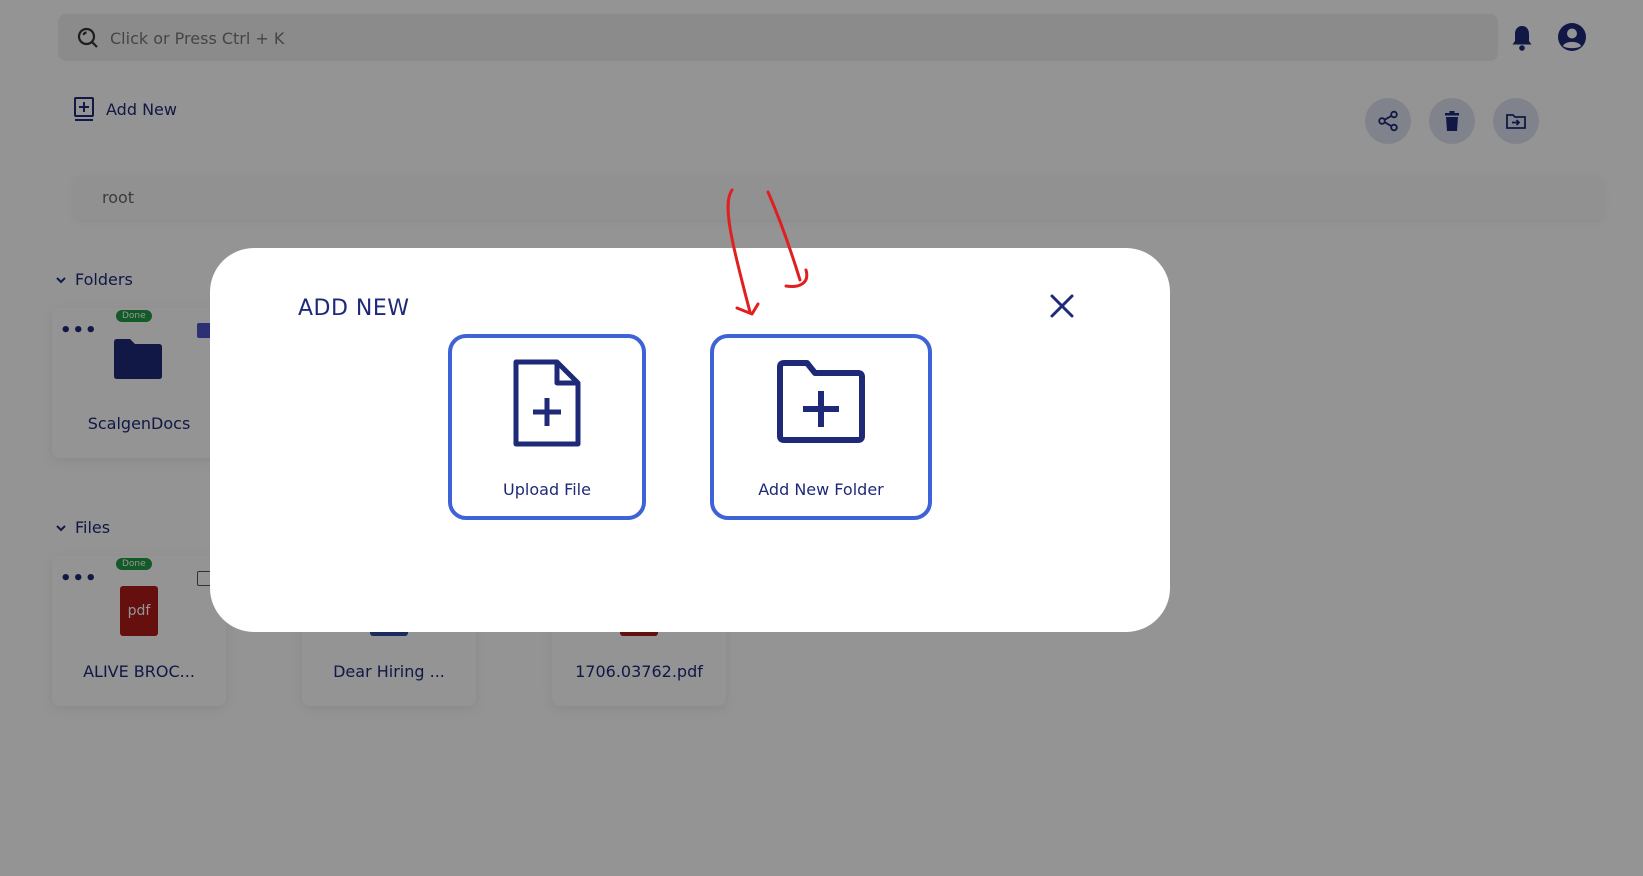 This screenshot has width=1643, height=876. I want to click on modal-title: ADD NEW, so click(354, 308).